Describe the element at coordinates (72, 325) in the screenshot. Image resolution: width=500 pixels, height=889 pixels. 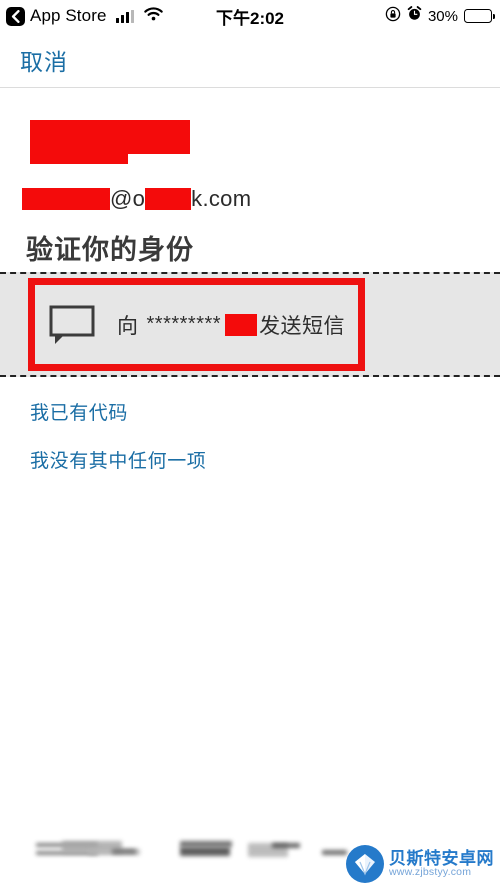
I see `message-bubble-icon` at that location.